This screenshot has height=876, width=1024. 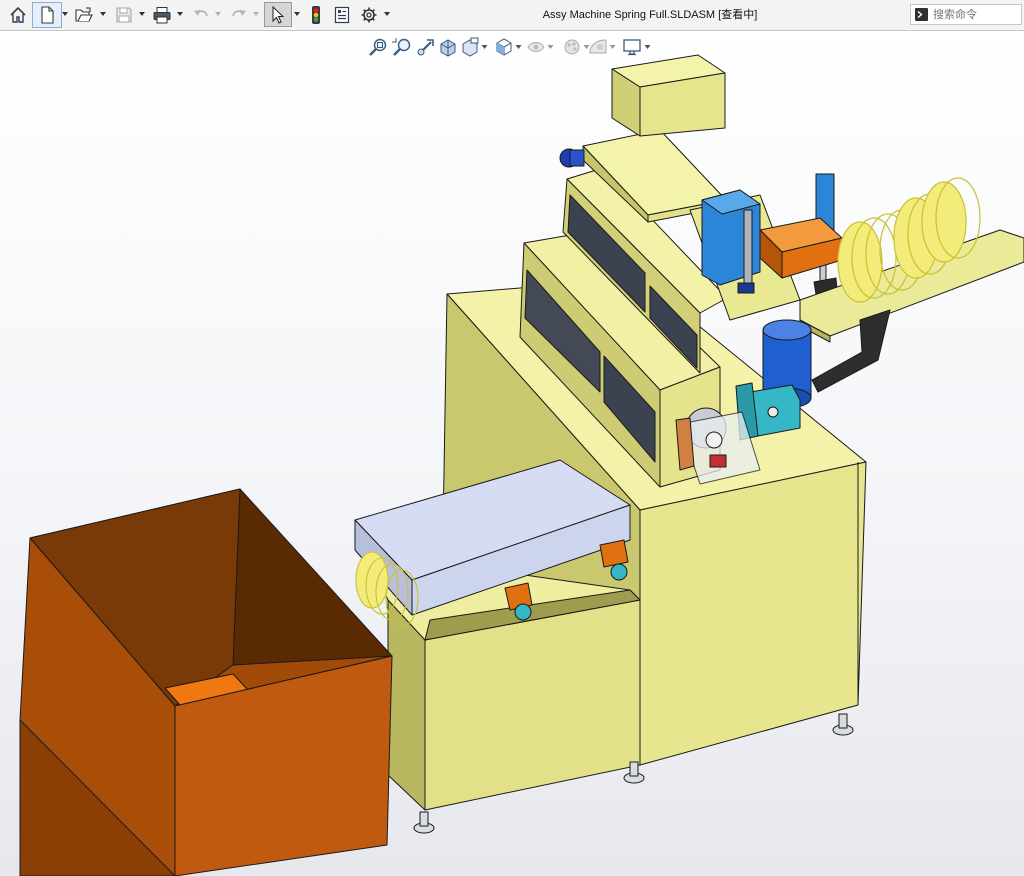 I want to click on print-icon, so click(x=162, y=15).